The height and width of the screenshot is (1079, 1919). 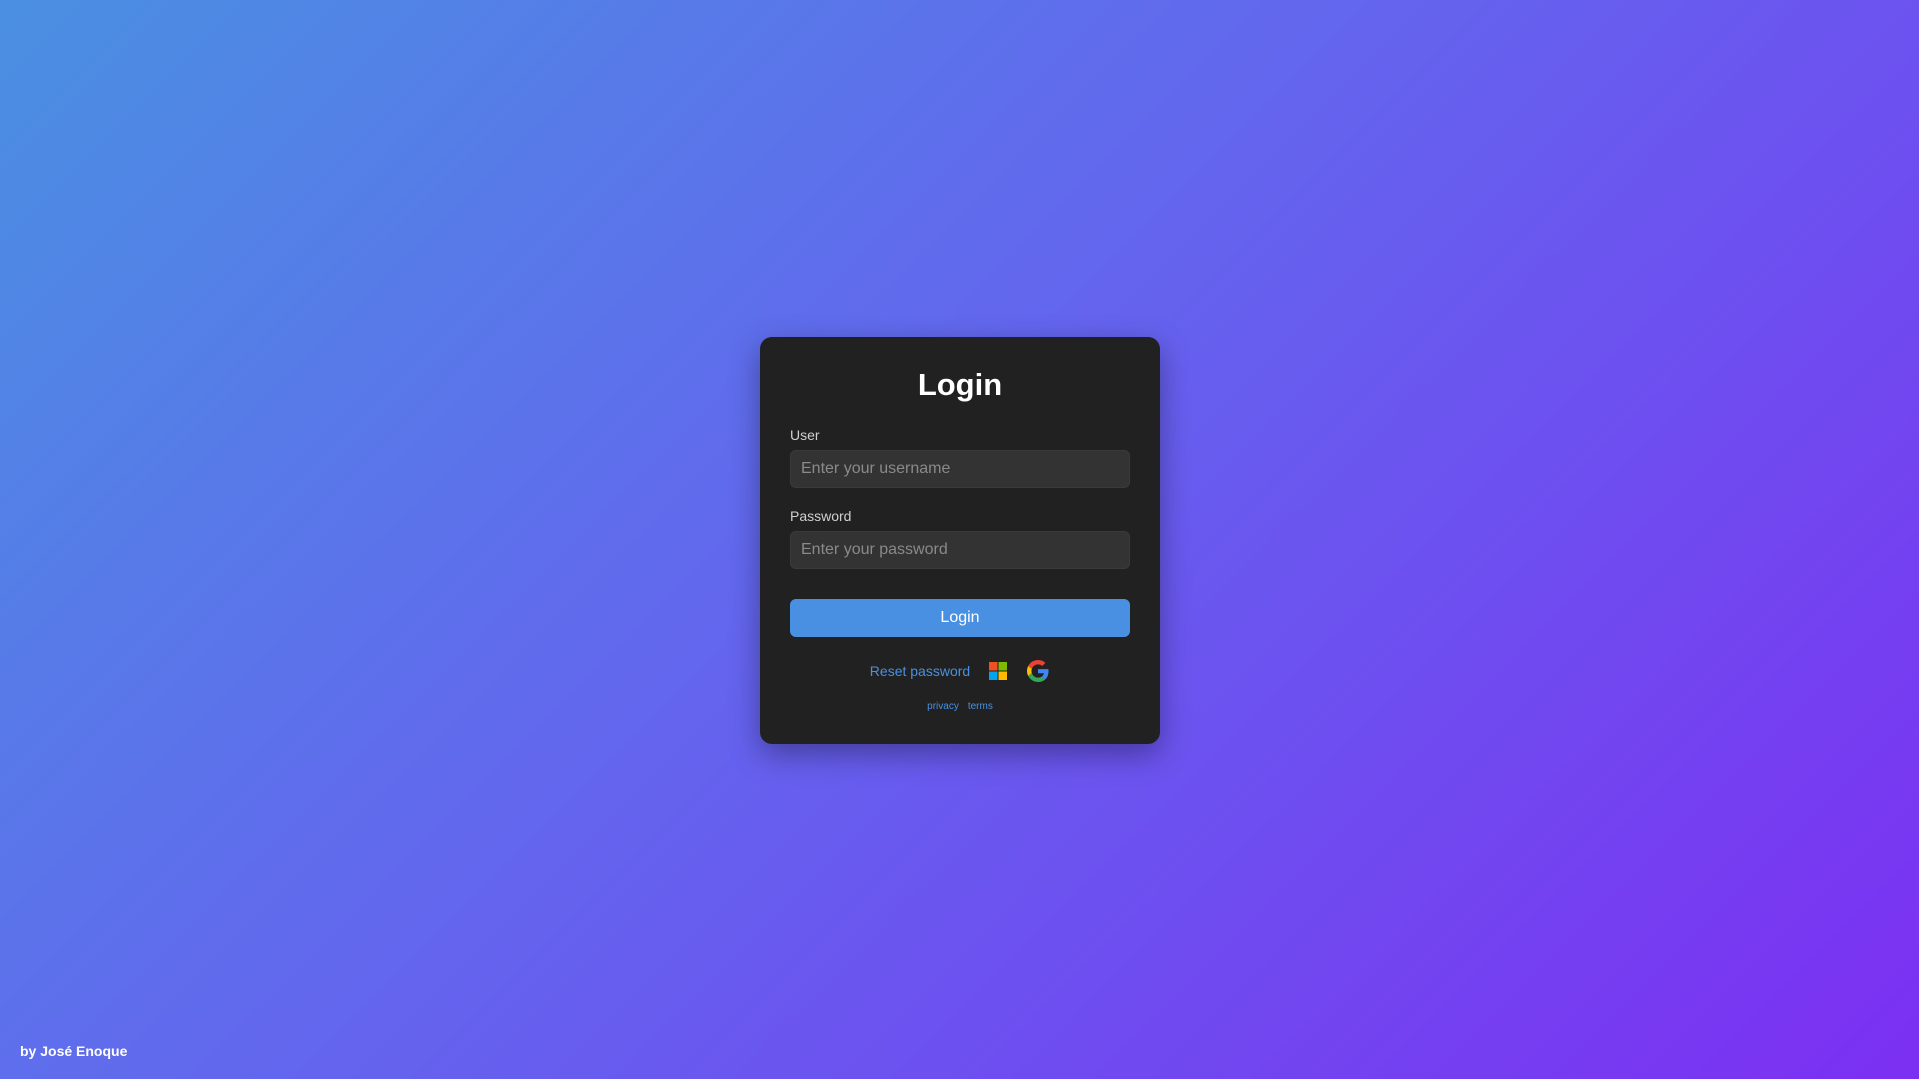 I want to click on username-input, so click(x=960, y=469).